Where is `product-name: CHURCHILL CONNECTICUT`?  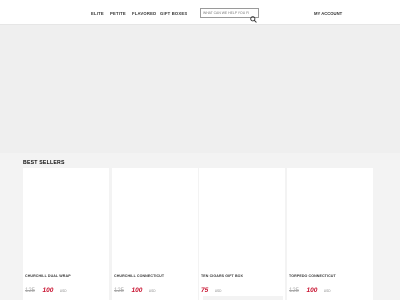
product-name: CHURCHILL CONNECTICUT is located at coordinates (139, 276).